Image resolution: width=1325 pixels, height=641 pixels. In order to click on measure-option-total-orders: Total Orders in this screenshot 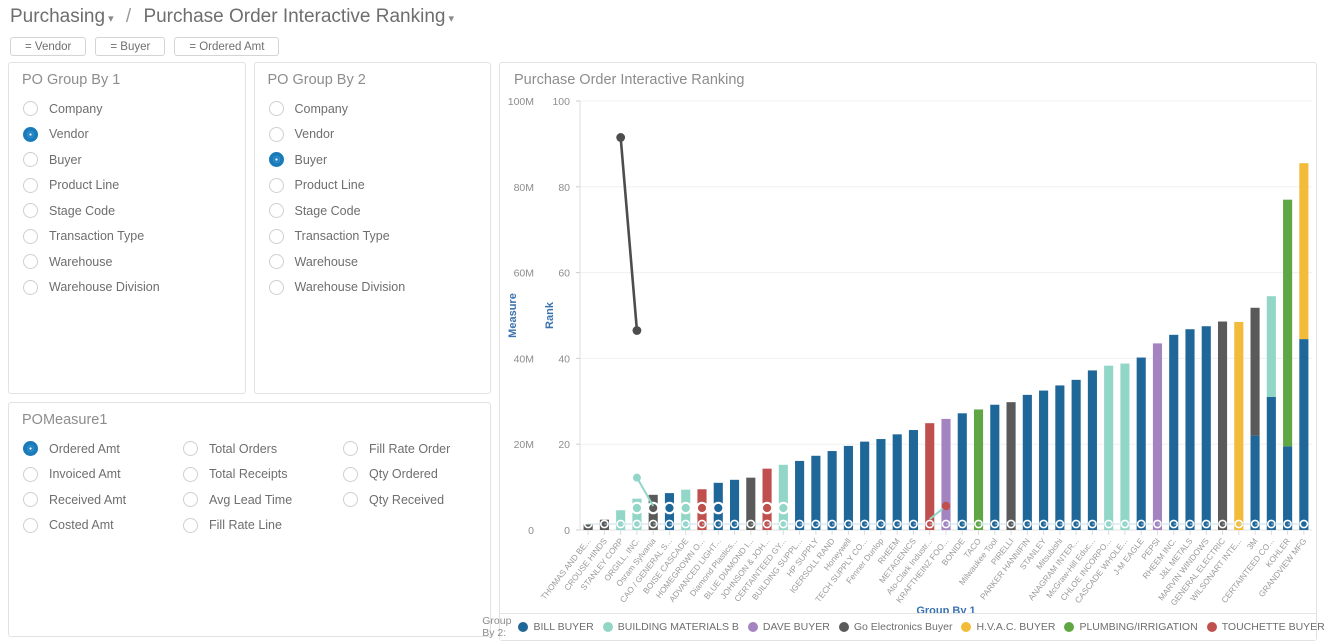, I will do `click(249, 449)`.